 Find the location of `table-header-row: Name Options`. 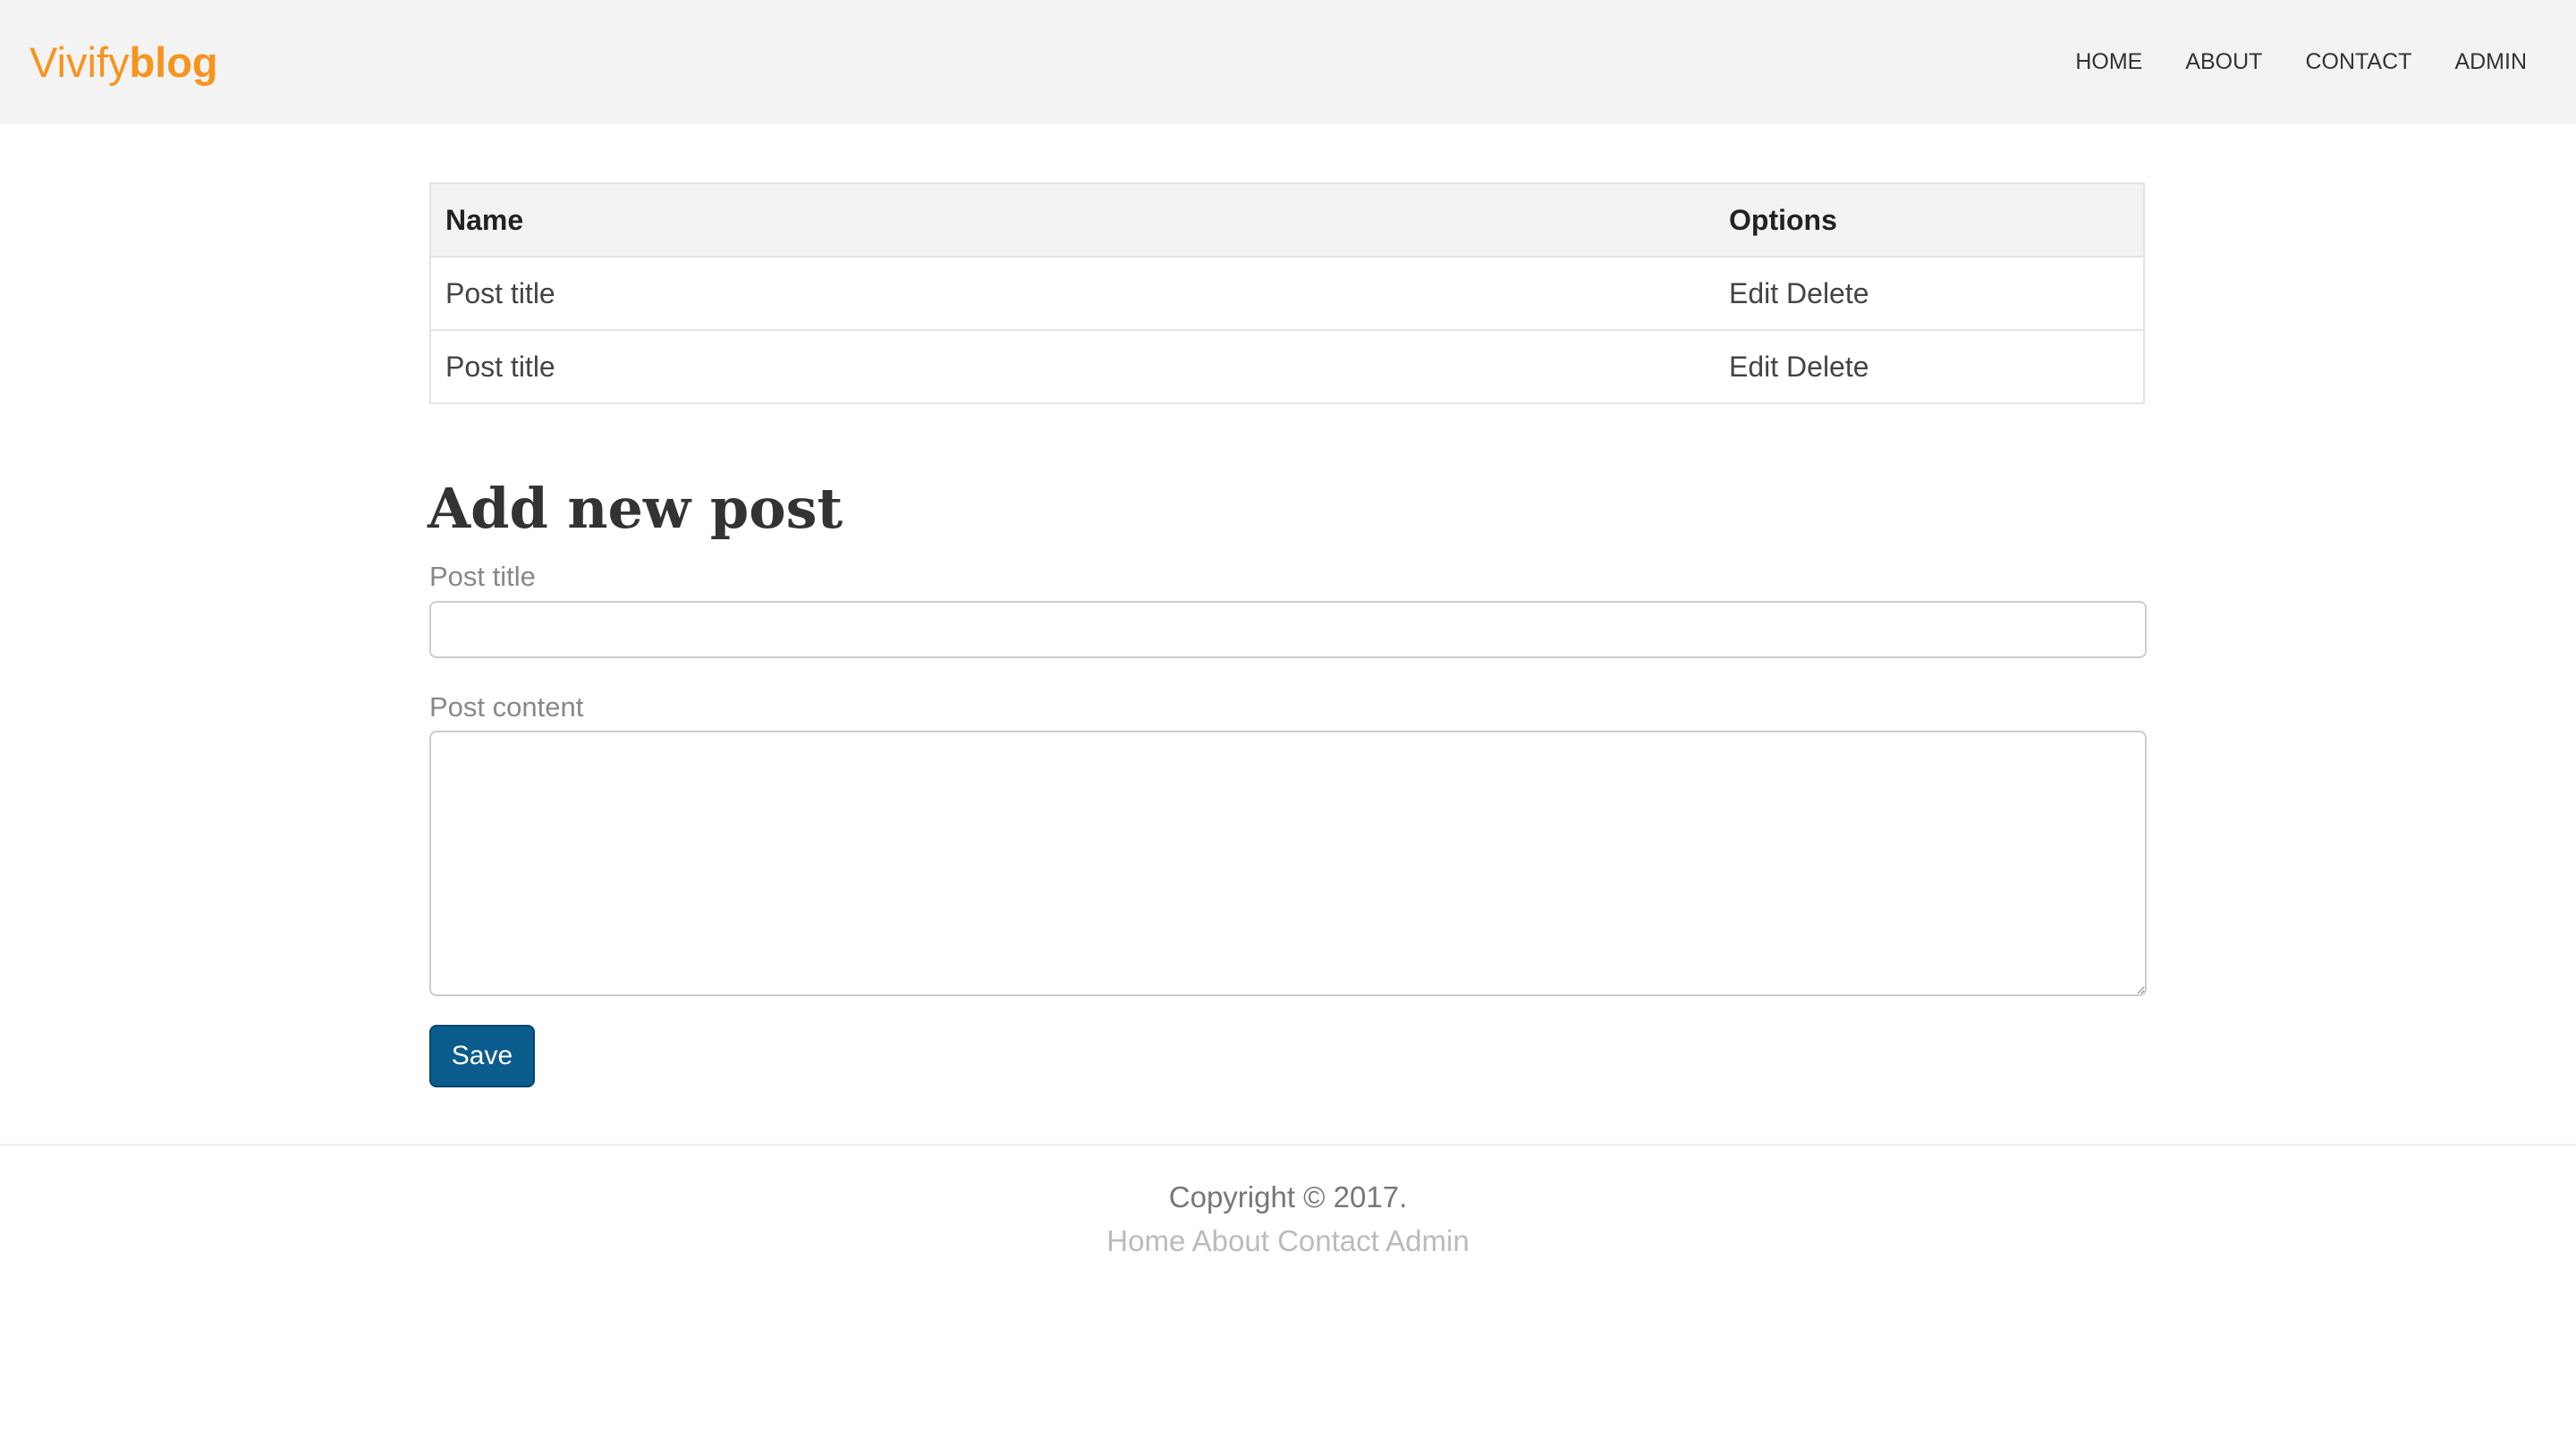

table-header-row: Name Options is located at coordinates (1287, 220).